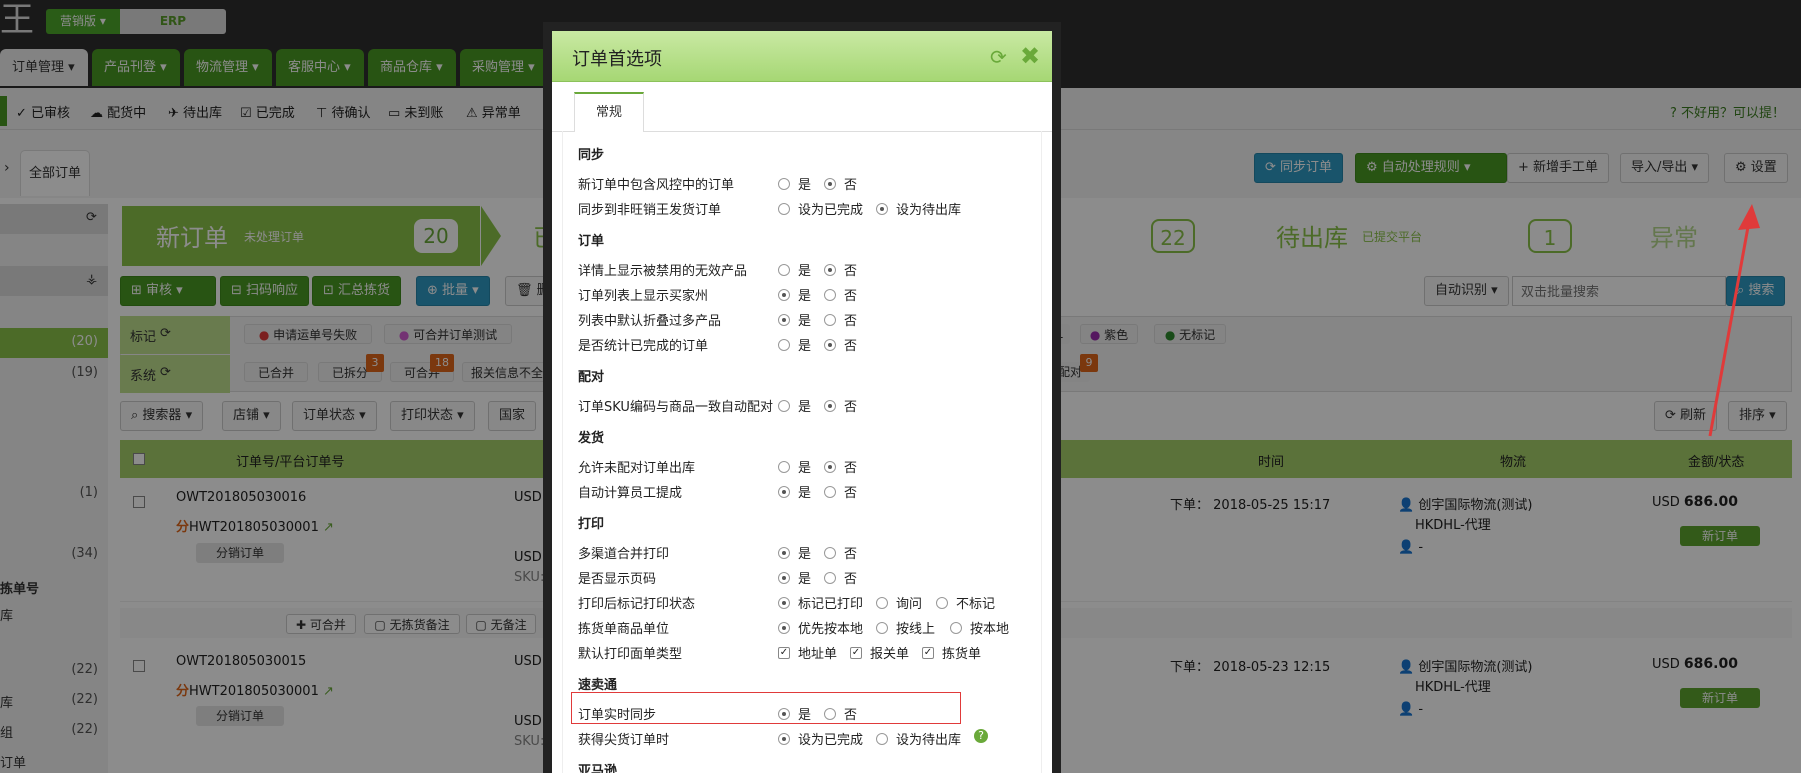 The image size is (1801, 773). I want to click on setting-label: 详情上显示被禁用的无效产品, so click(663, 271).